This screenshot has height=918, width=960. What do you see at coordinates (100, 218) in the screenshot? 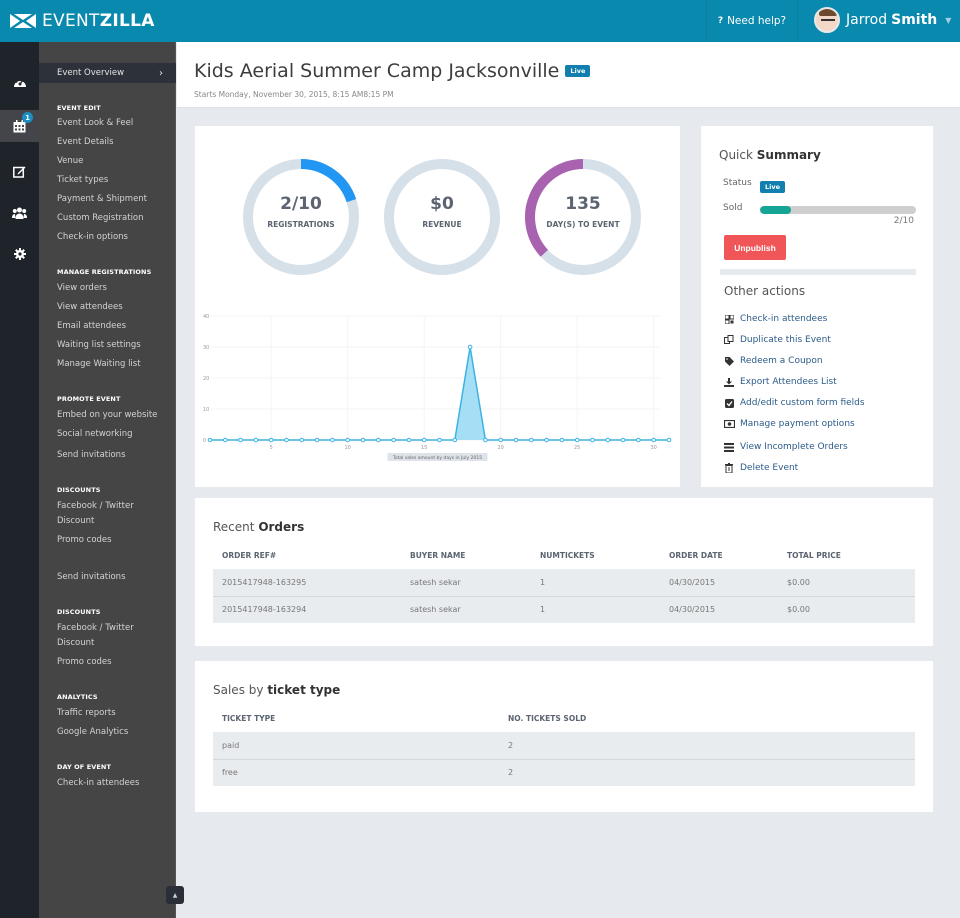
I see `sidebar-item-custom-registration: Custom Registration` at bounding box center [100, 218].